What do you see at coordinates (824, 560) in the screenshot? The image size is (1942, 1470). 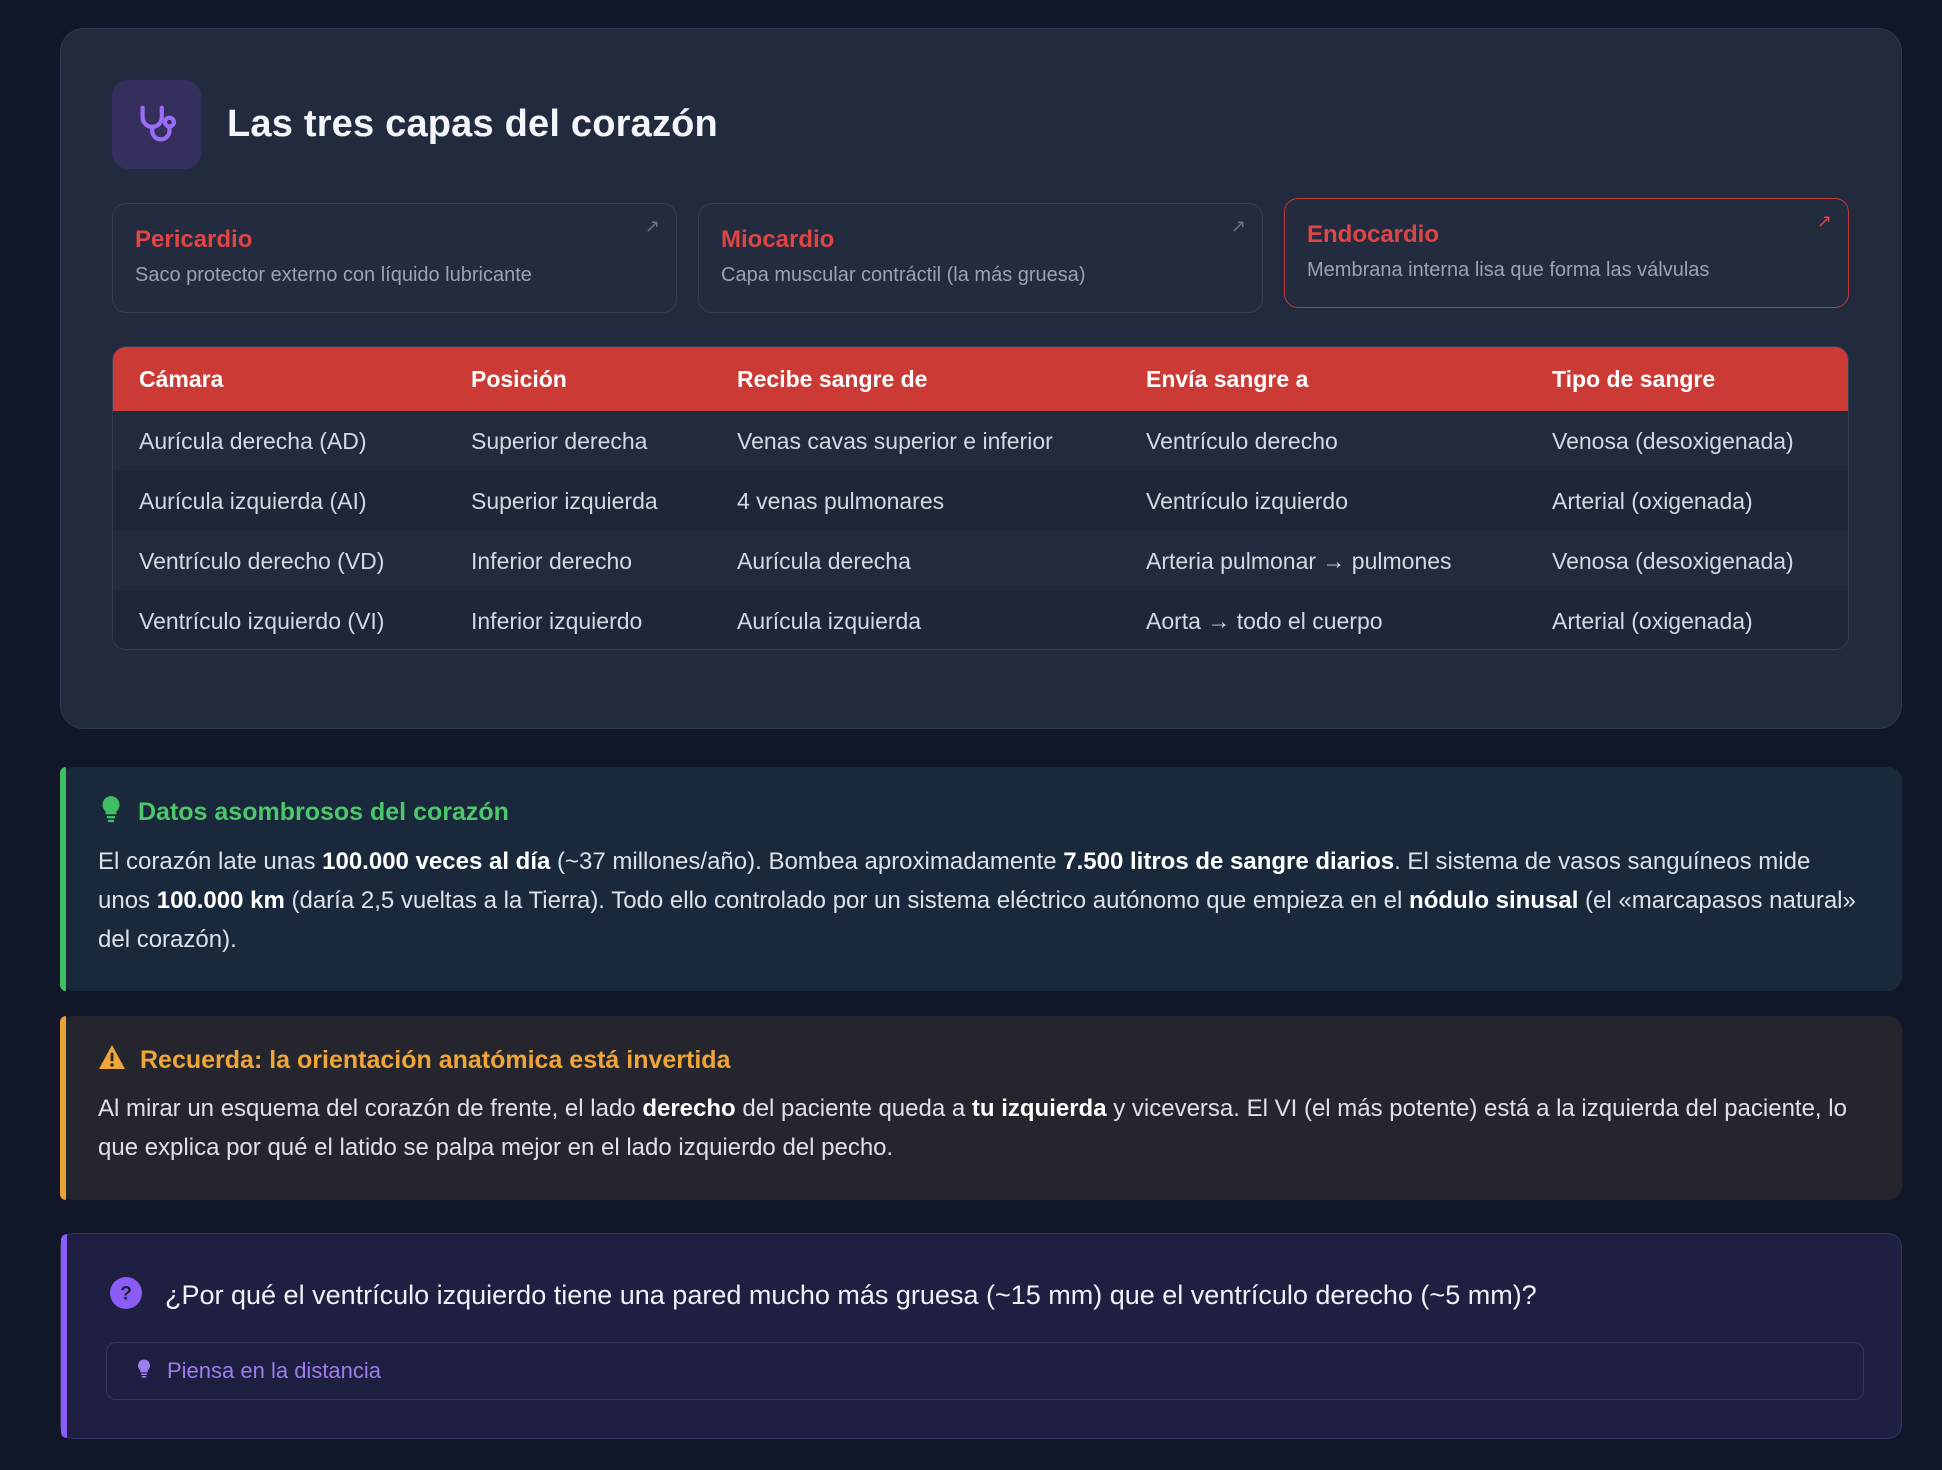 I see `table-cell: Aurícula derecha` at bounding box center [824, 560].